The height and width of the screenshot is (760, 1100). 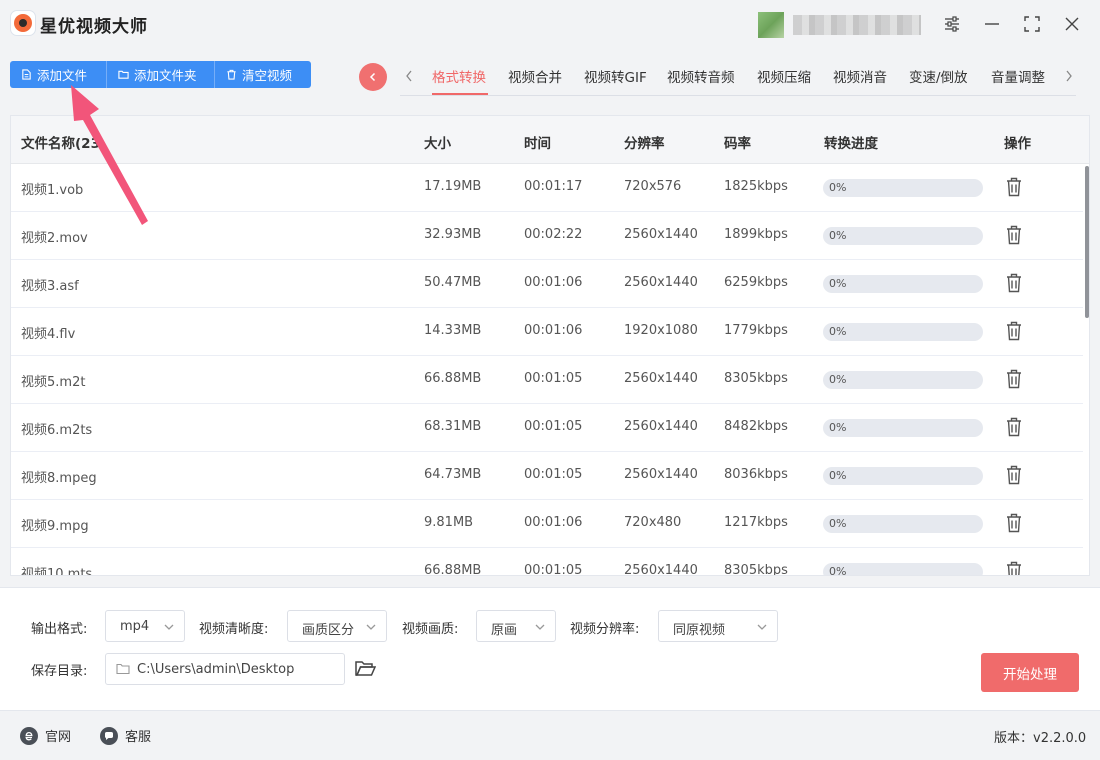 What do you see at coordinates (365, 668) in the screenshot?
I see `open-folder-icon` at bounding box center [365, 668].